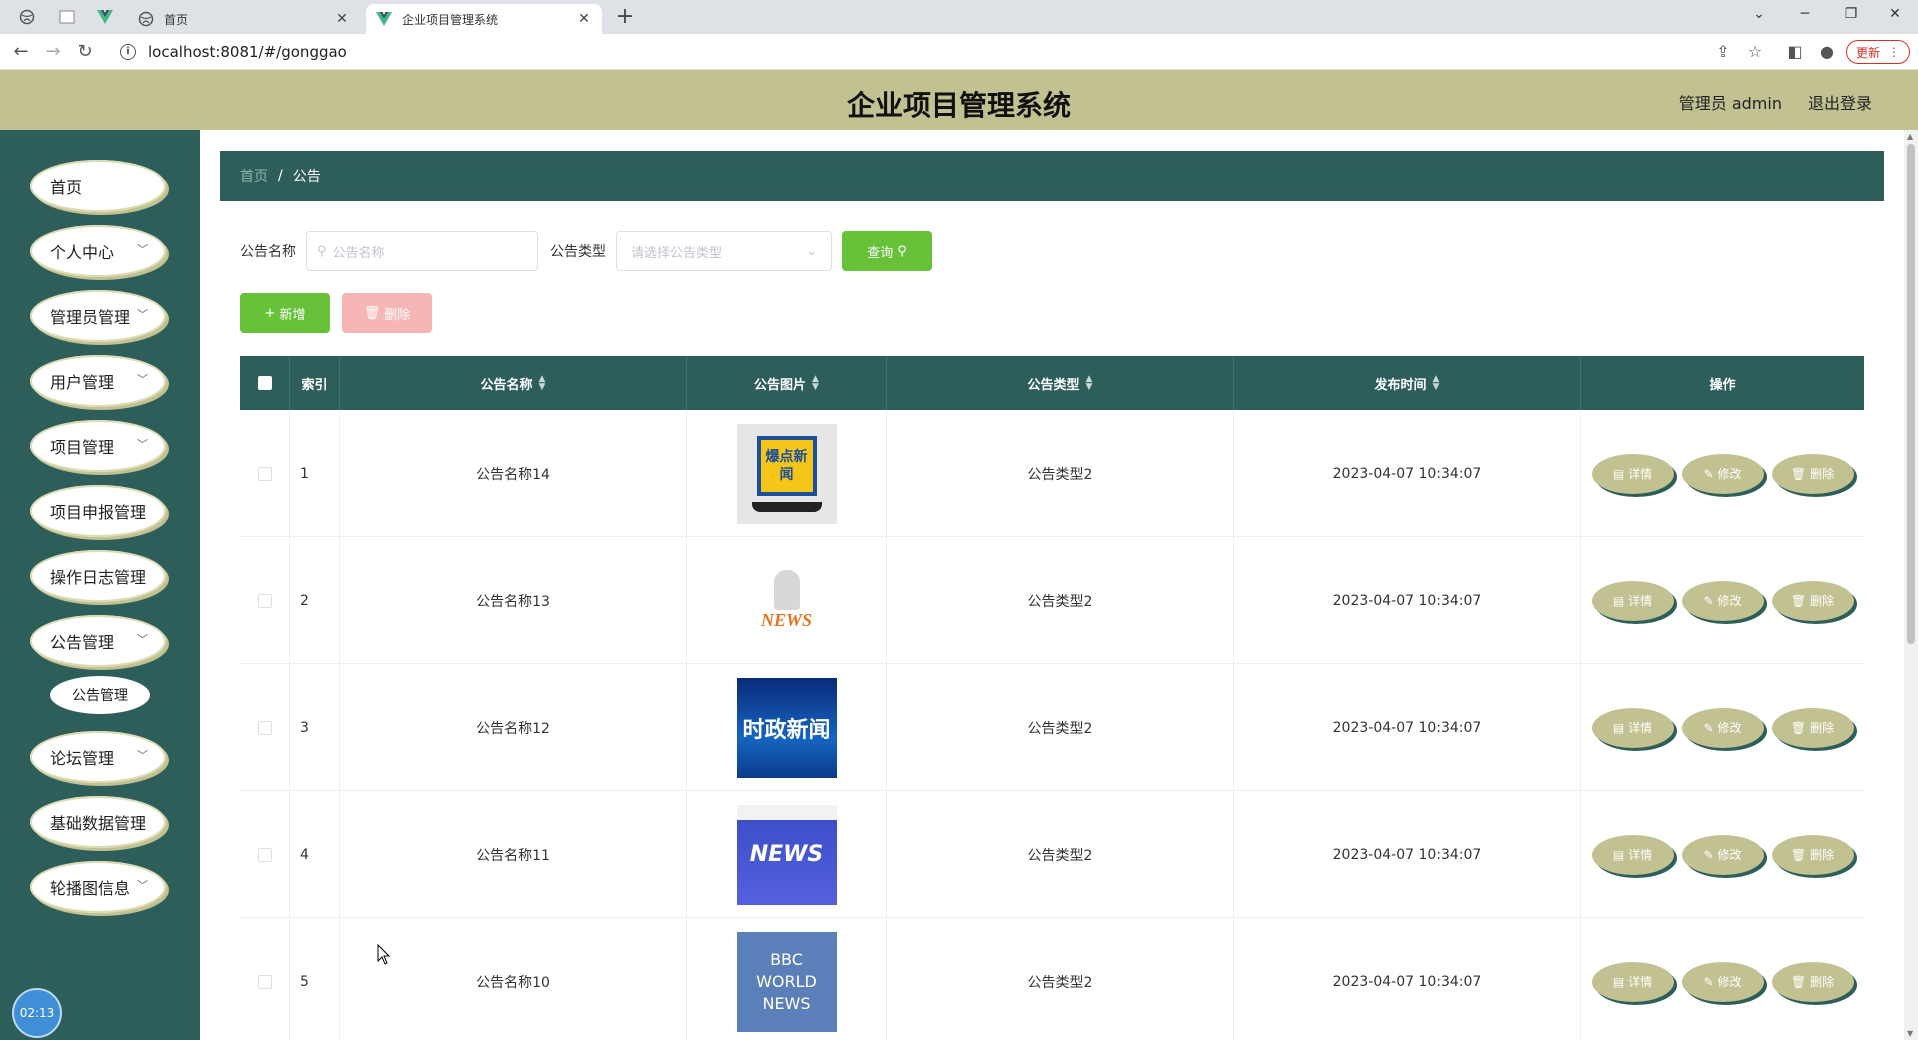 The height and width of the screenshot is (1040, 1918). What do you see at coordinates (98, 316) in the screenshot?
I see `sidebar-item-admins: 管理员管理 ﹀` at bounding box center [98, 316].